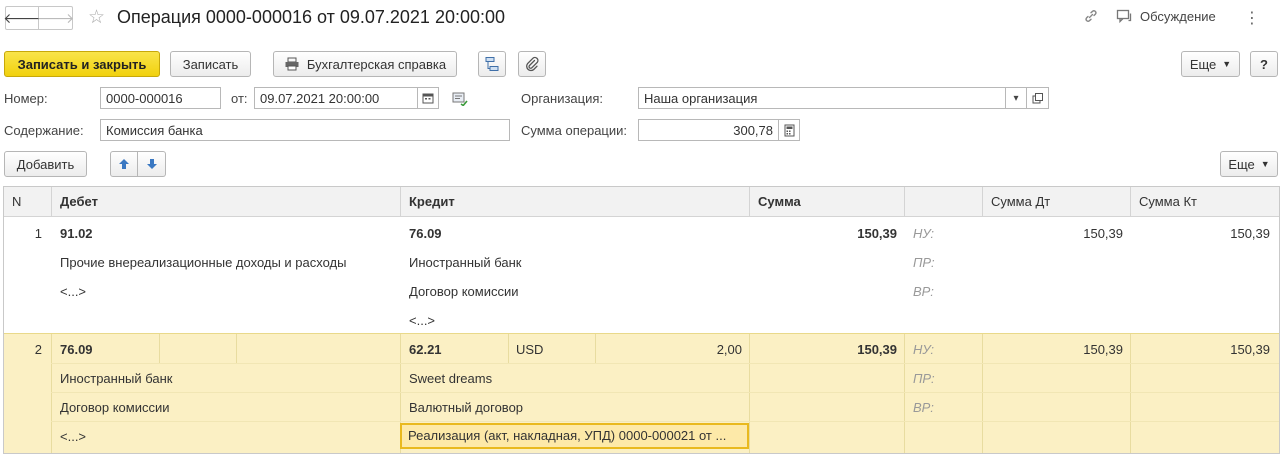  I want to click on more-vertical-icon: ⋮, so click(1252, 18).